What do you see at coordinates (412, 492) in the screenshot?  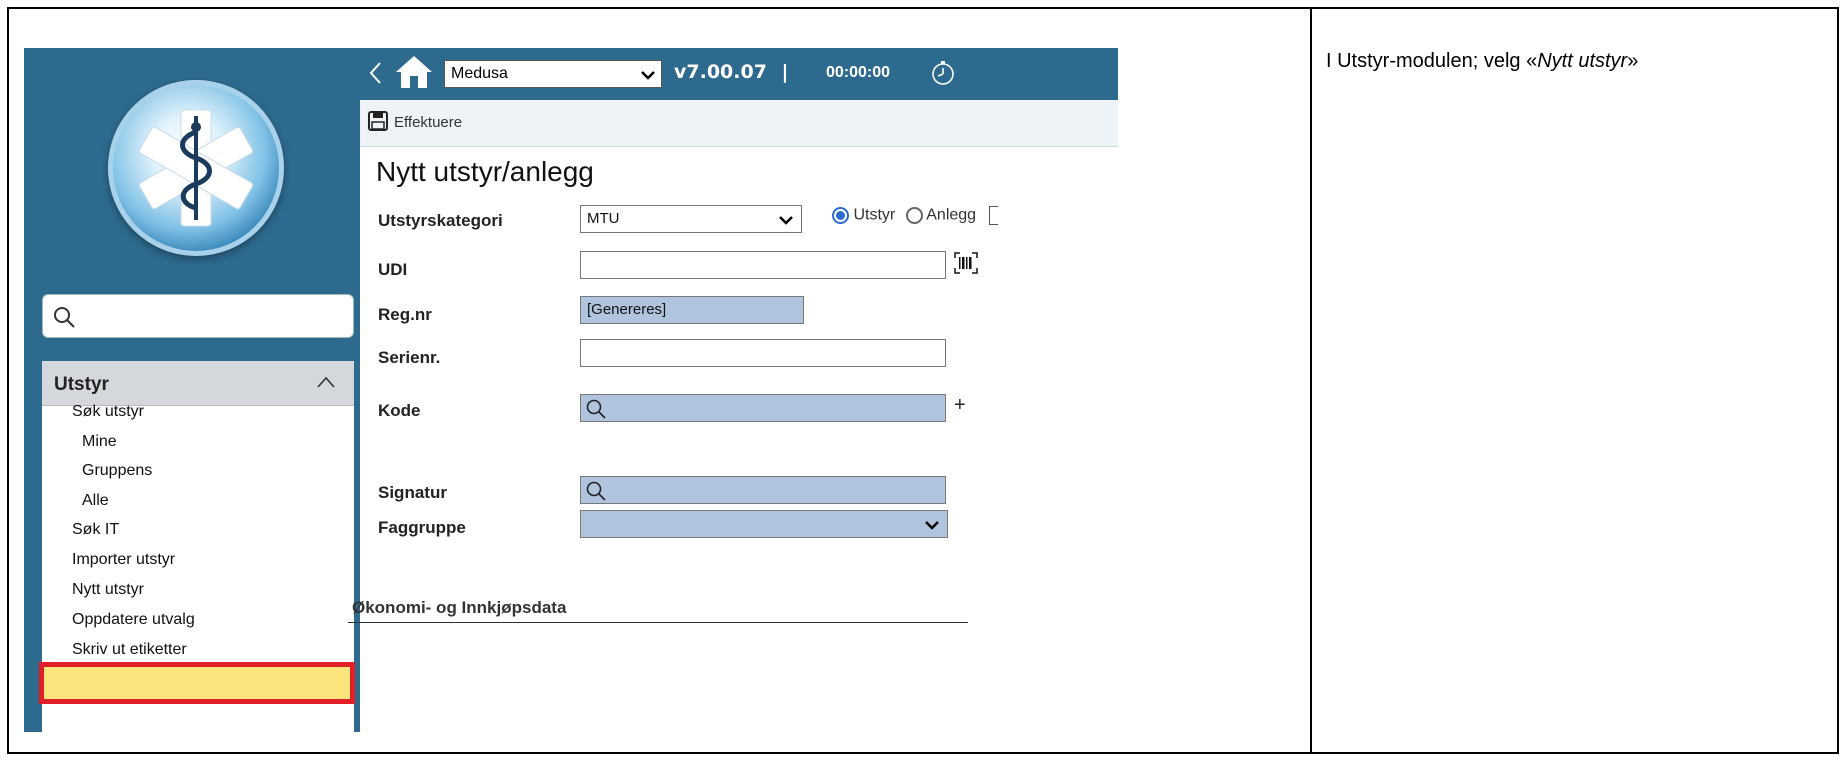 I see `signatur-label: Signatur` at bounding box center [412, 492].